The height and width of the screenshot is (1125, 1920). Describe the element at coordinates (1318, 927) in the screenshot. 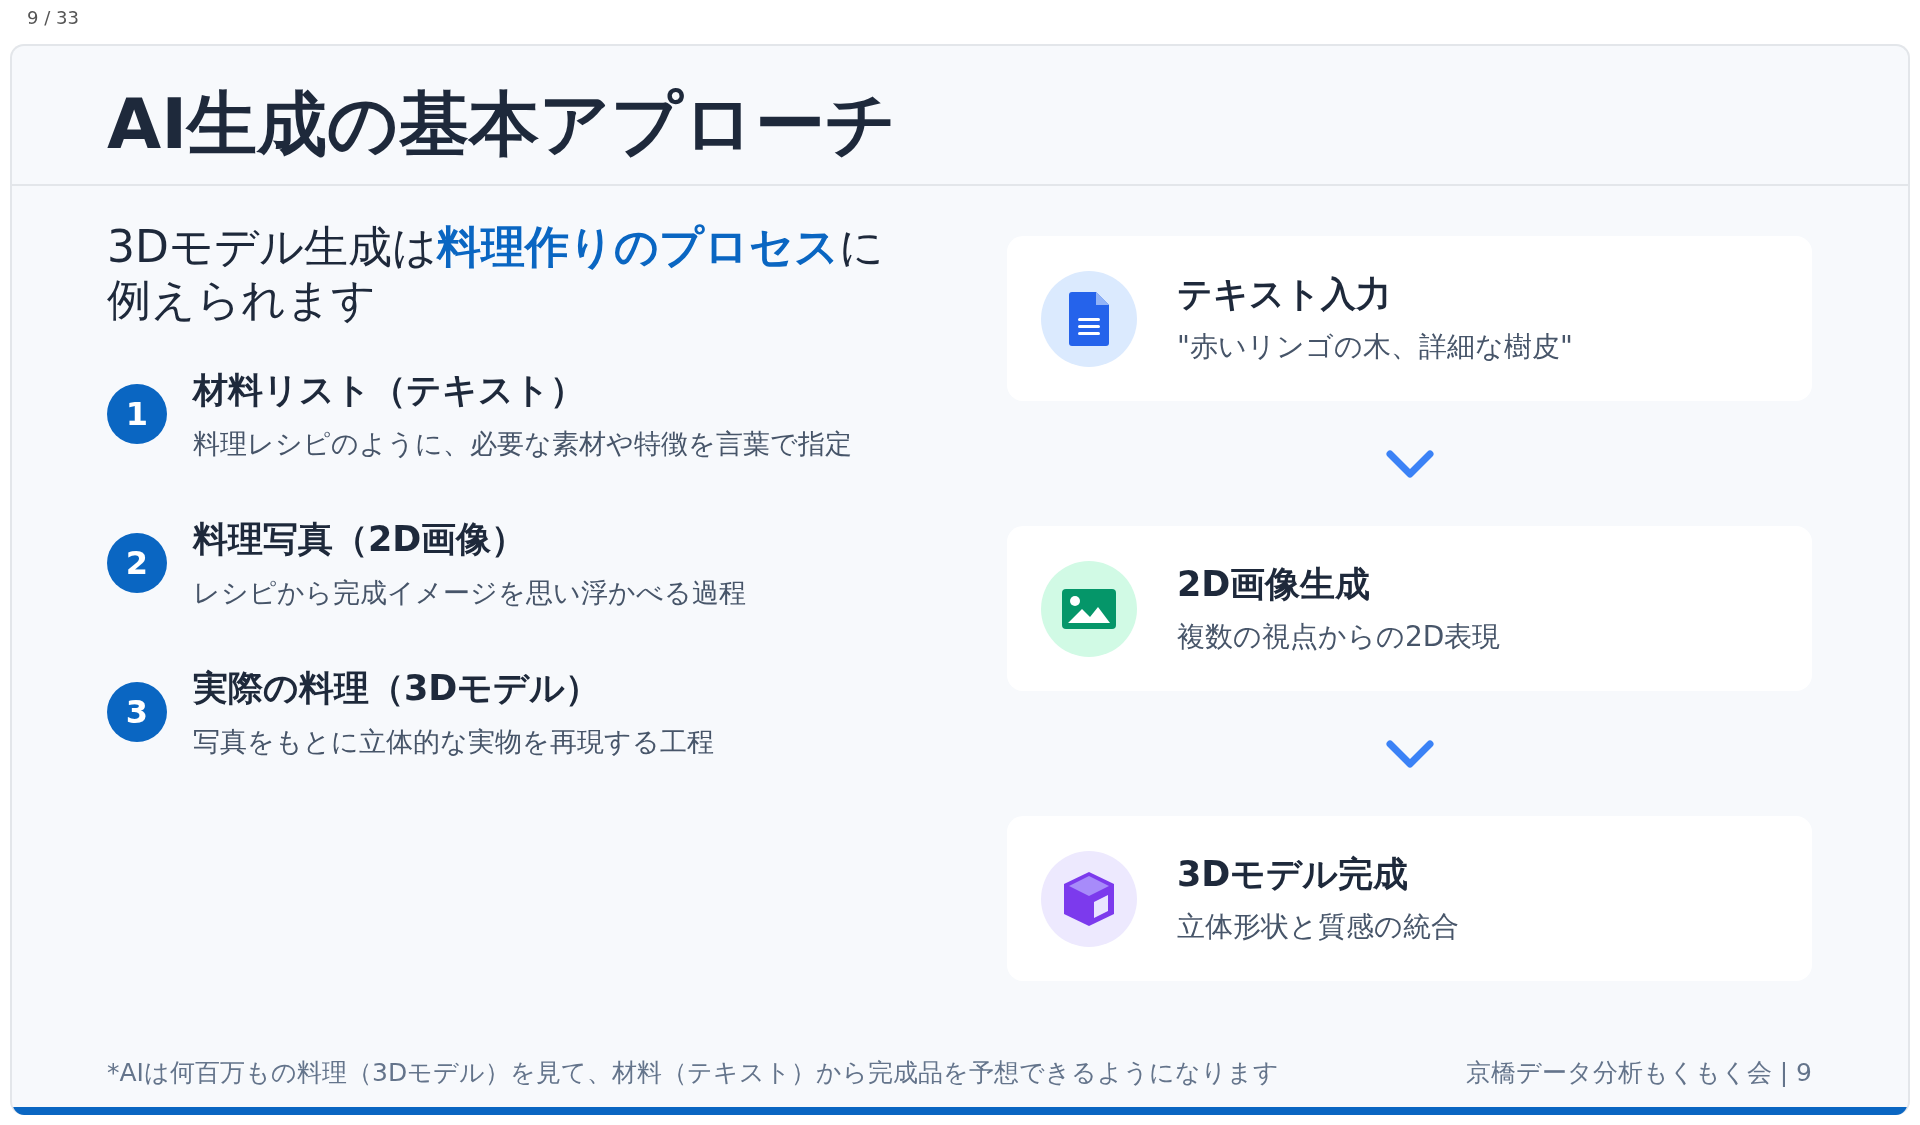

I see `flow-description: 立体形状と質感の統合` at that location.